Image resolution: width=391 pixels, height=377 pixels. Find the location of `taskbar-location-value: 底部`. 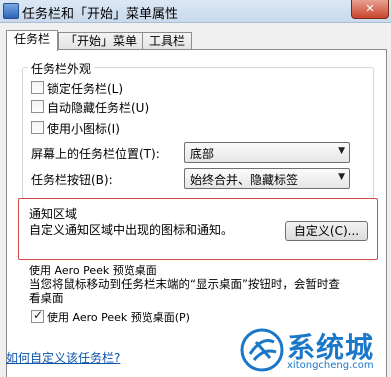

taskbar-location-value: 底部 is located at coordinates (202, 154).